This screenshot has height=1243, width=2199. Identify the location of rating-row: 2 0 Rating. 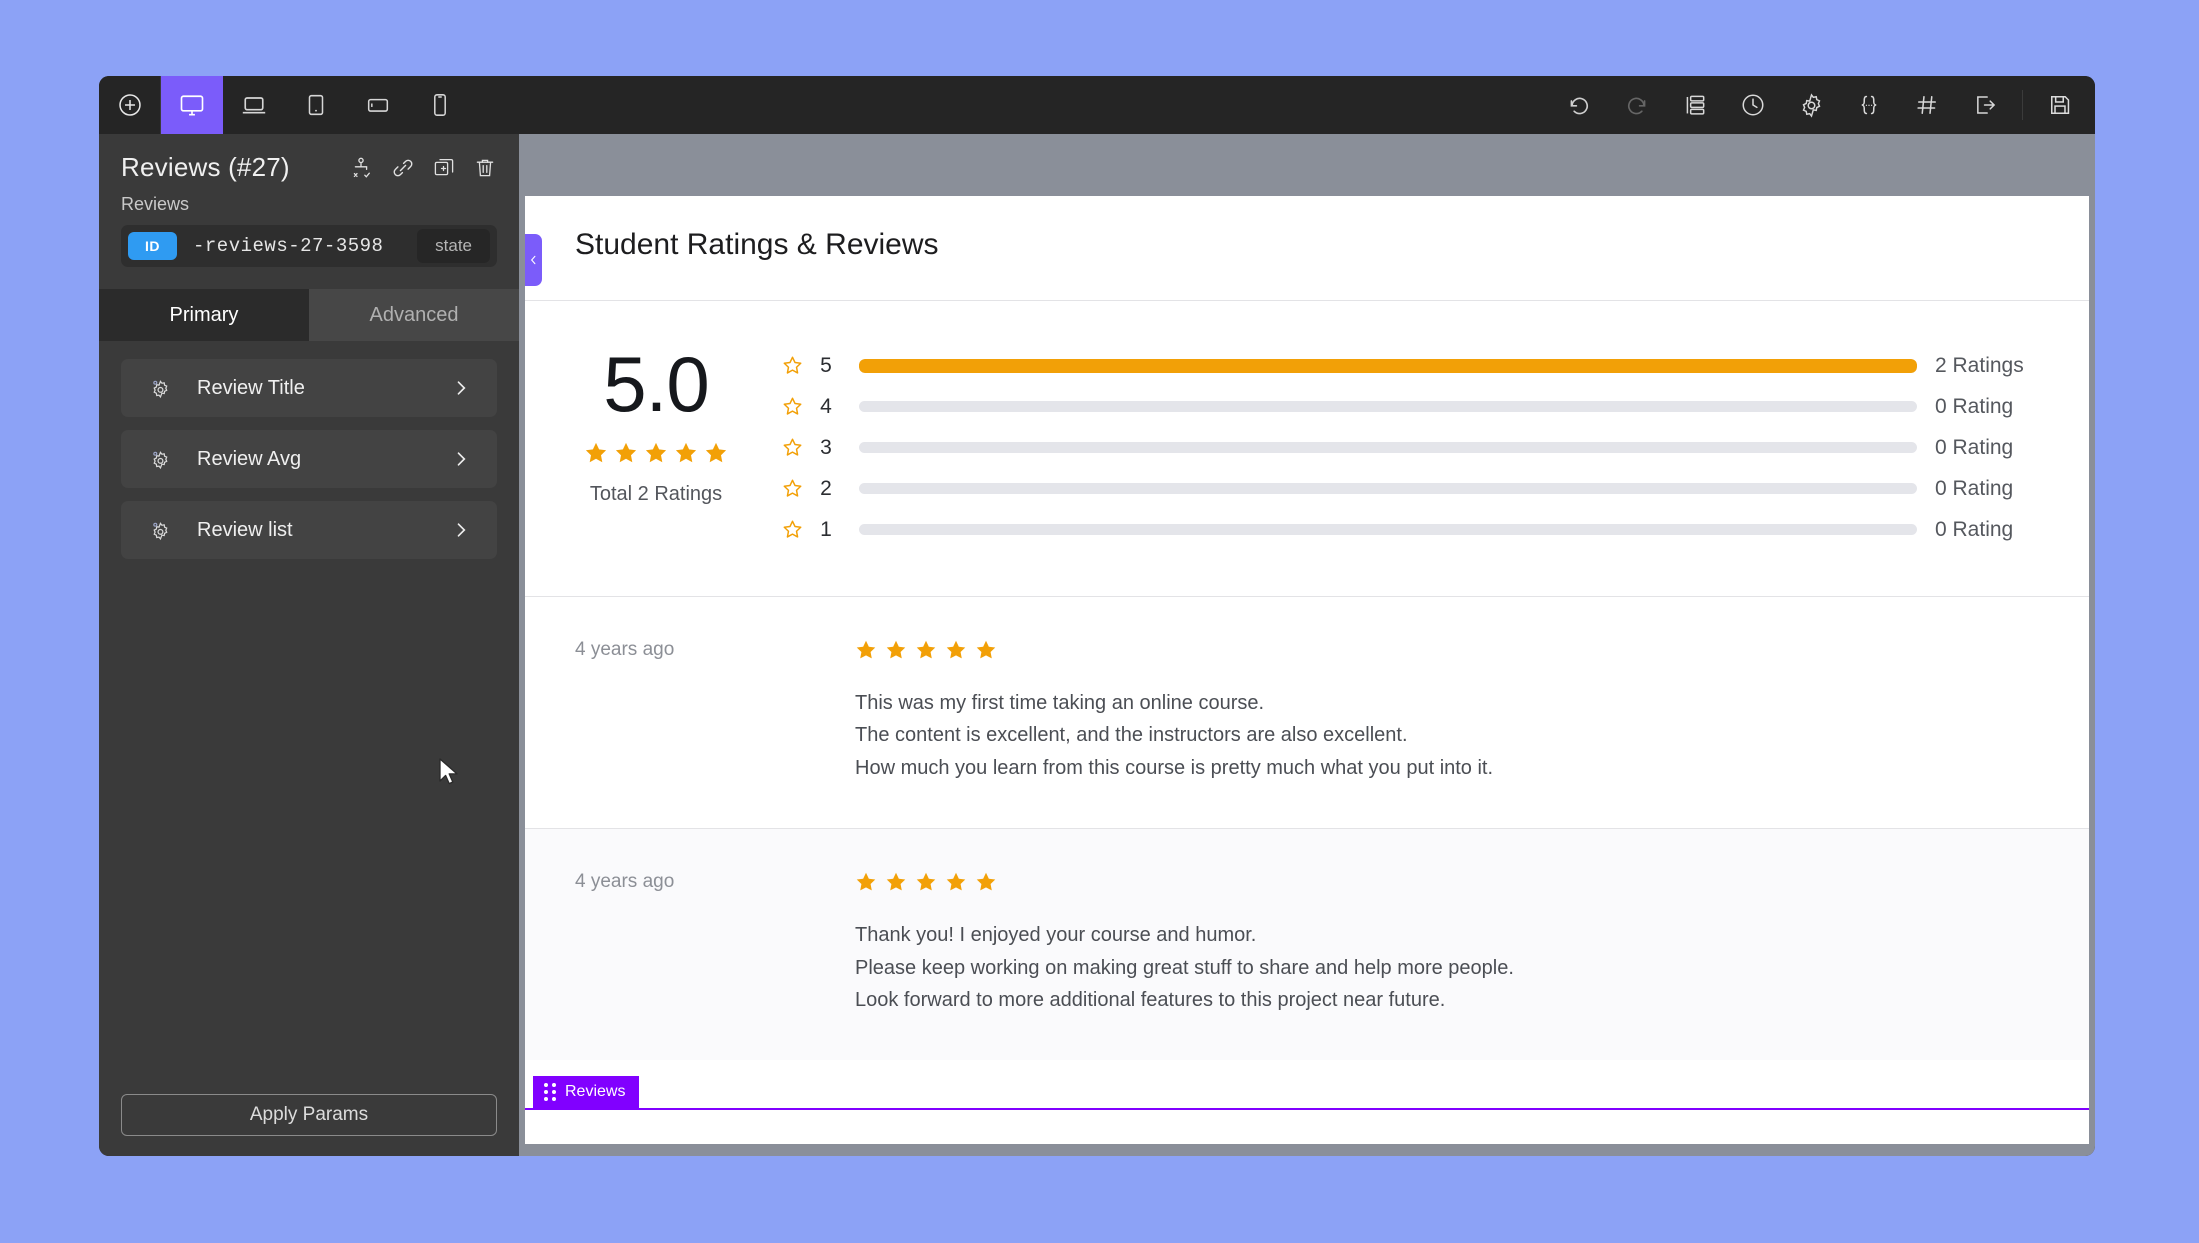
(1430, 488).